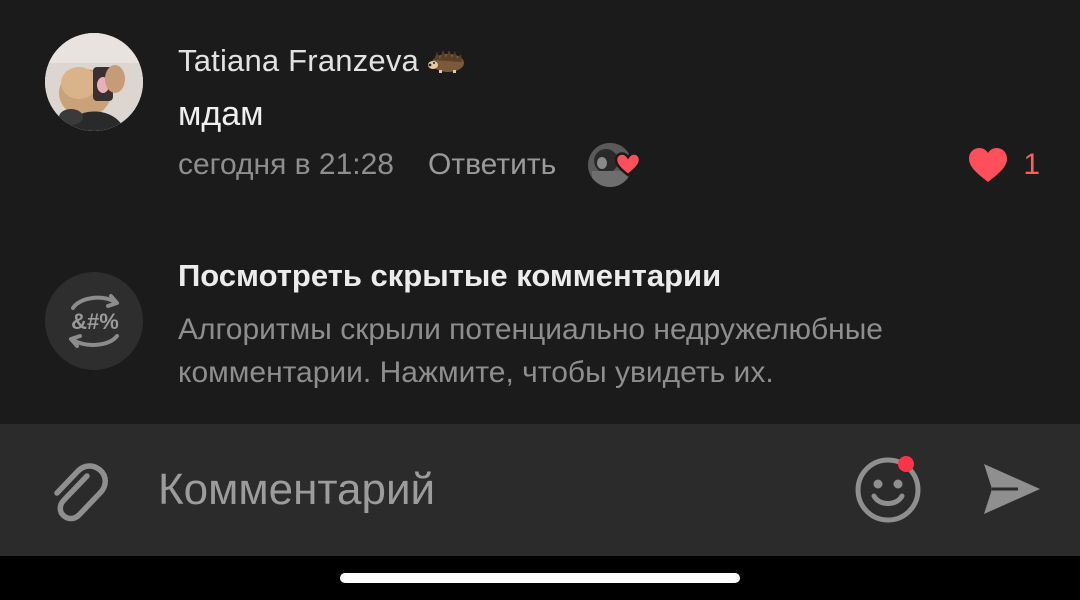 The height and width of the screenshot is (600, 1080). I want to click on like-button: 1, so click(1003, 165).